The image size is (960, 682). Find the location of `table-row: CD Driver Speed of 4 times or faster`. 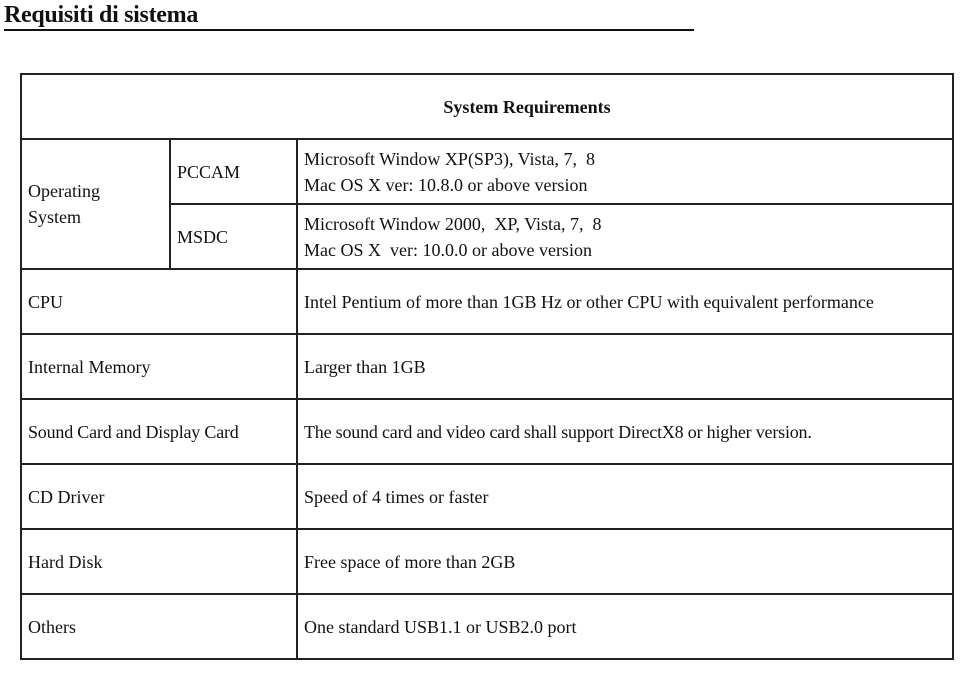

table-row: CD Driver Speed of 4 times or faster is located at coordinates (487, 496).